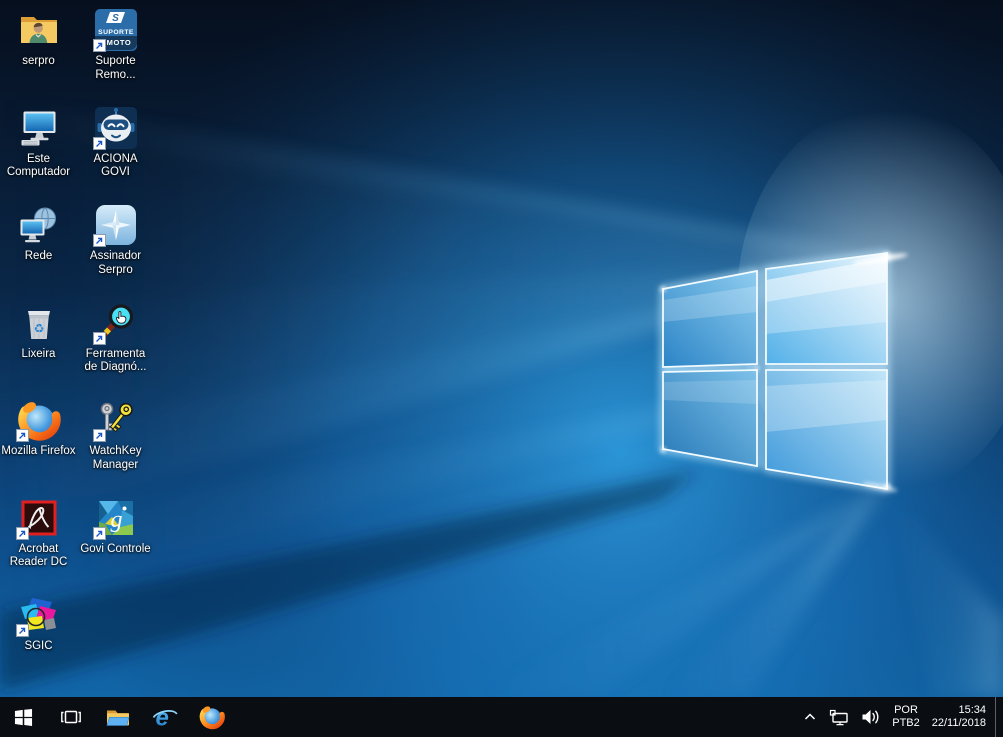  I want to click on network-tray-button, so click(839, 717).